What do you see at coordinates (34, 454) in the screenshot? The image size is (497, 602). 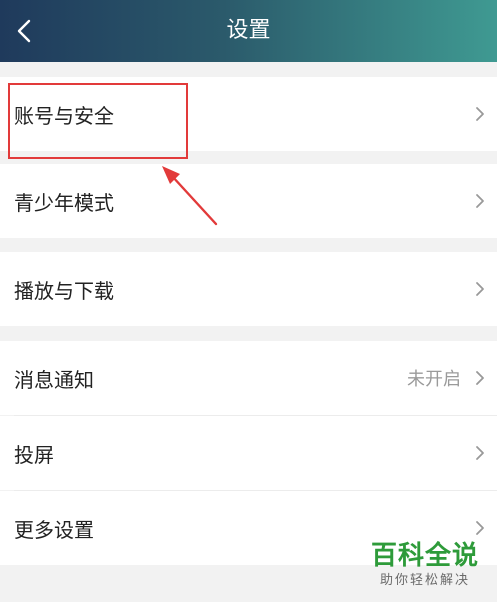 I see `screen-cast-label: 投屏` at bounding box center [34, 454].